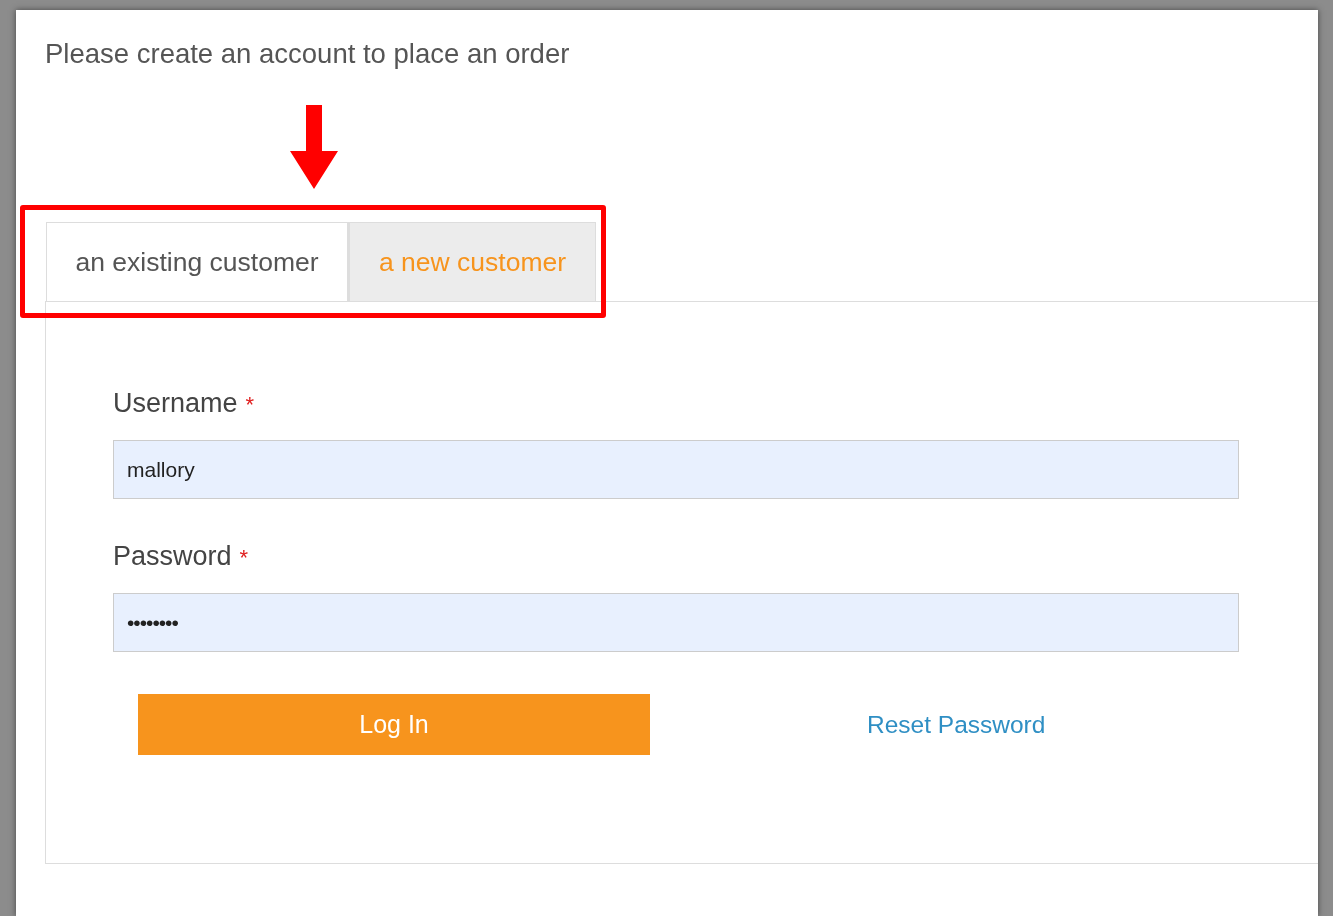 The height and width of the screenshot is (916, 1333). Describe the element at coordinates (184, 404) in the screenshot. I see `field-label: Username *` at that location.